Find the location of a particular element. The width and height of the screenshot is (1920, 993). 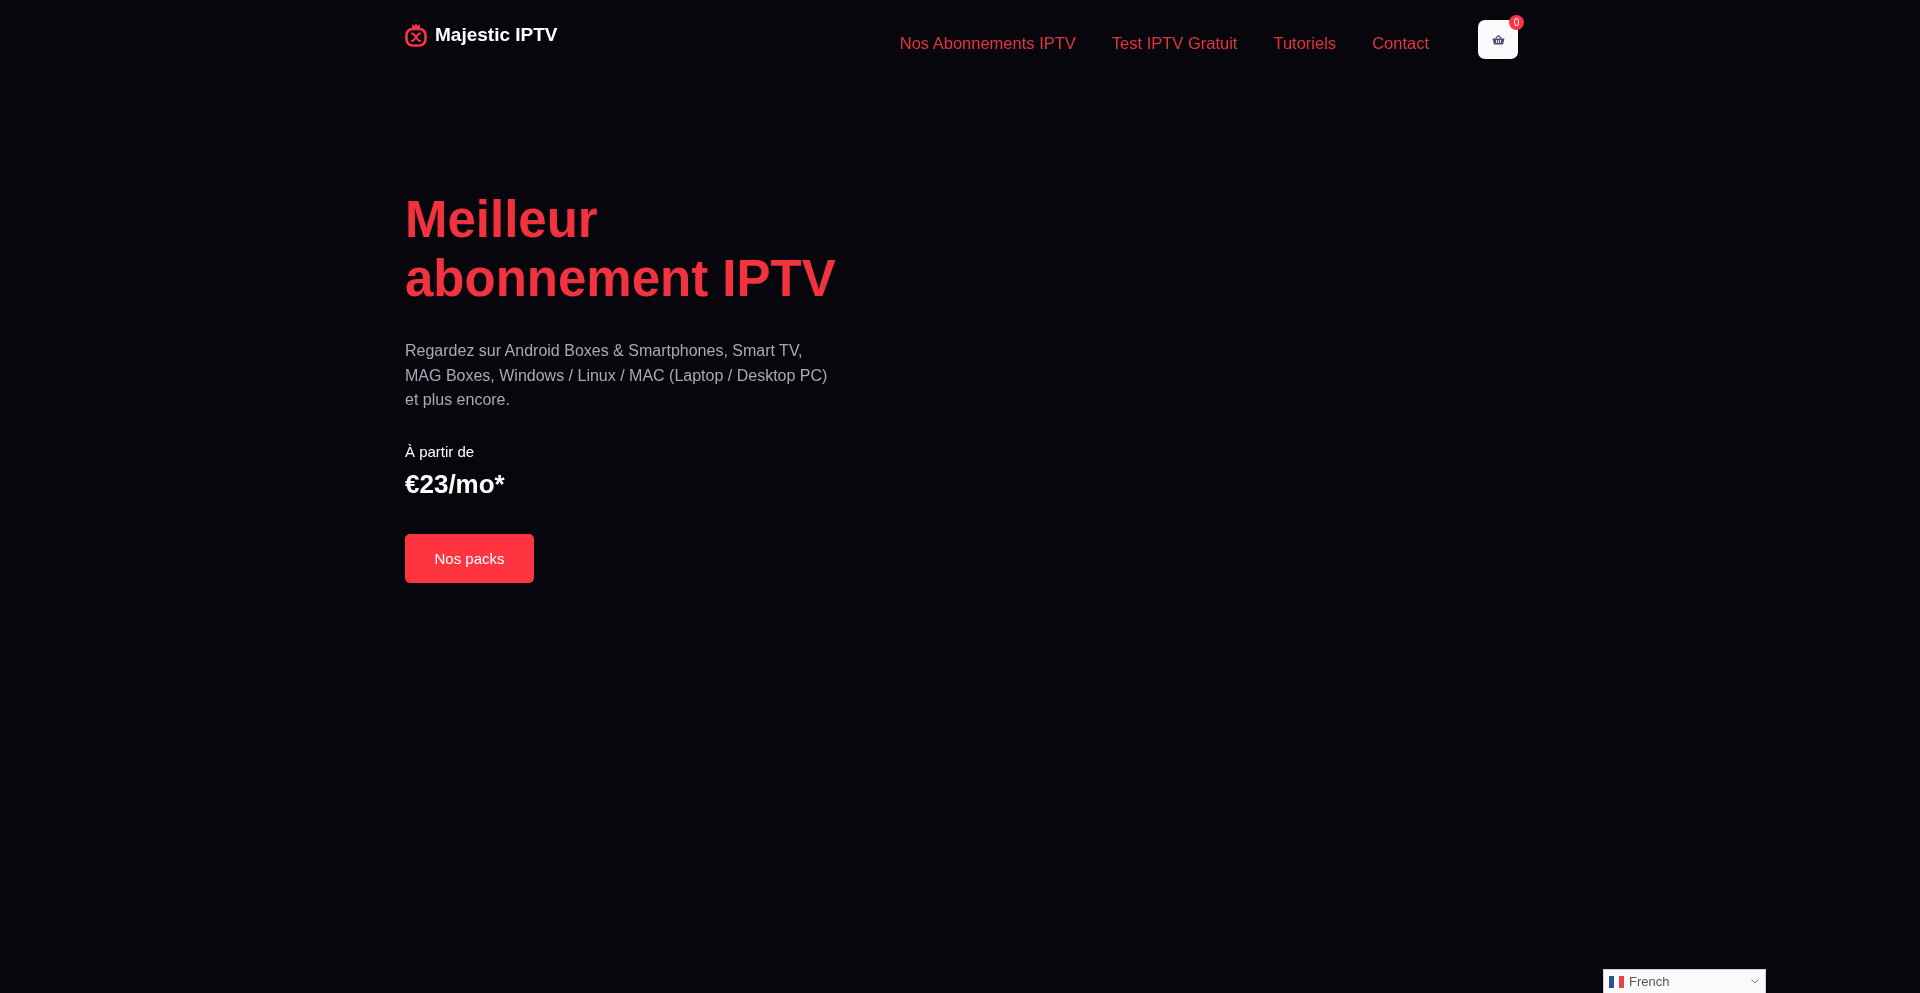

nav-link: Contact is located at coordinates (1400, 43).